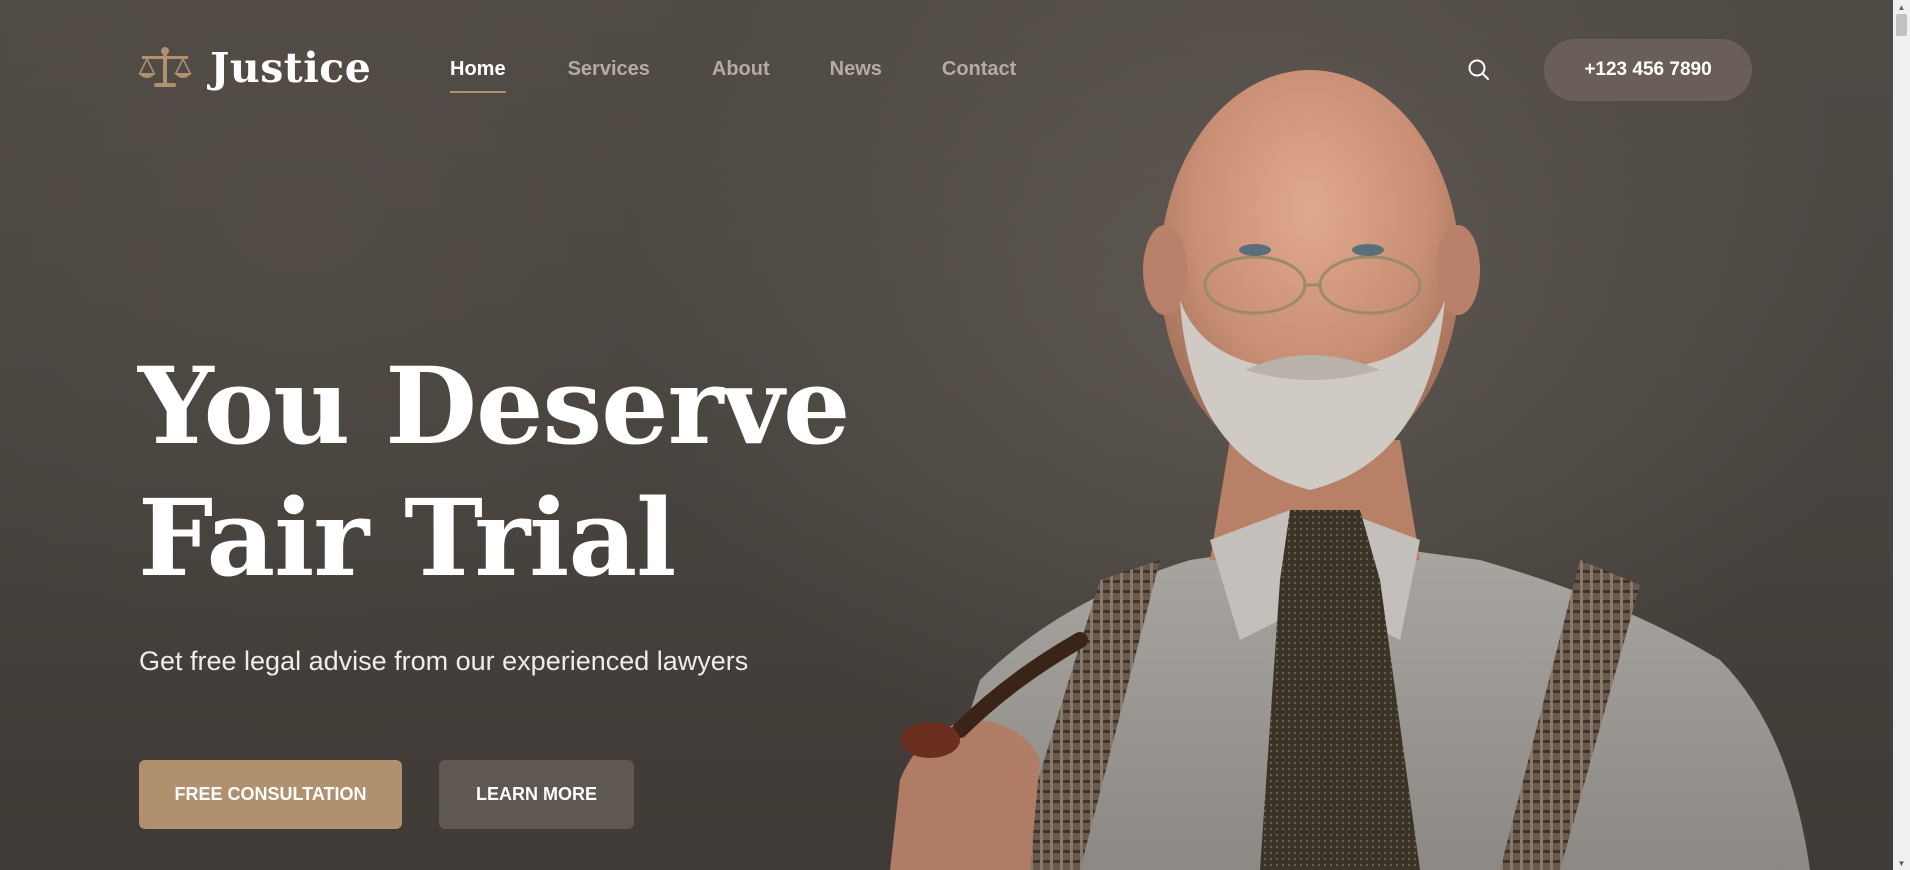 The width and height of the screenshot is (1910, 870). Describe the element at coordinates (291, 68) in the screenshot. I see `brand-name: Justice` at that location.